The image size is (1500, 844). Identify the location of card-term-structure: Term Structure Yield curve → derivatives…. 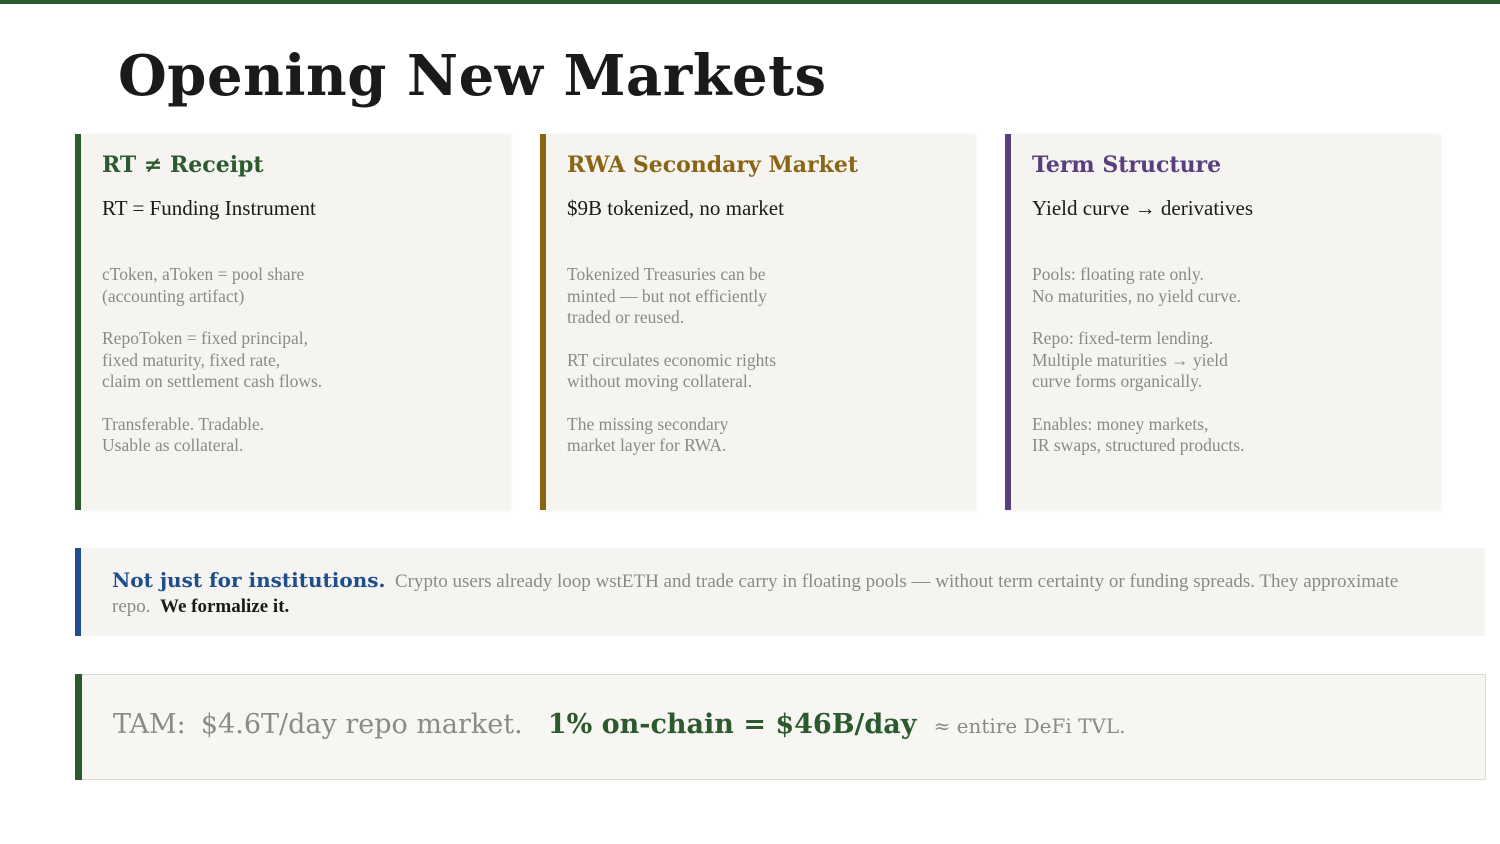
(1223, 322).